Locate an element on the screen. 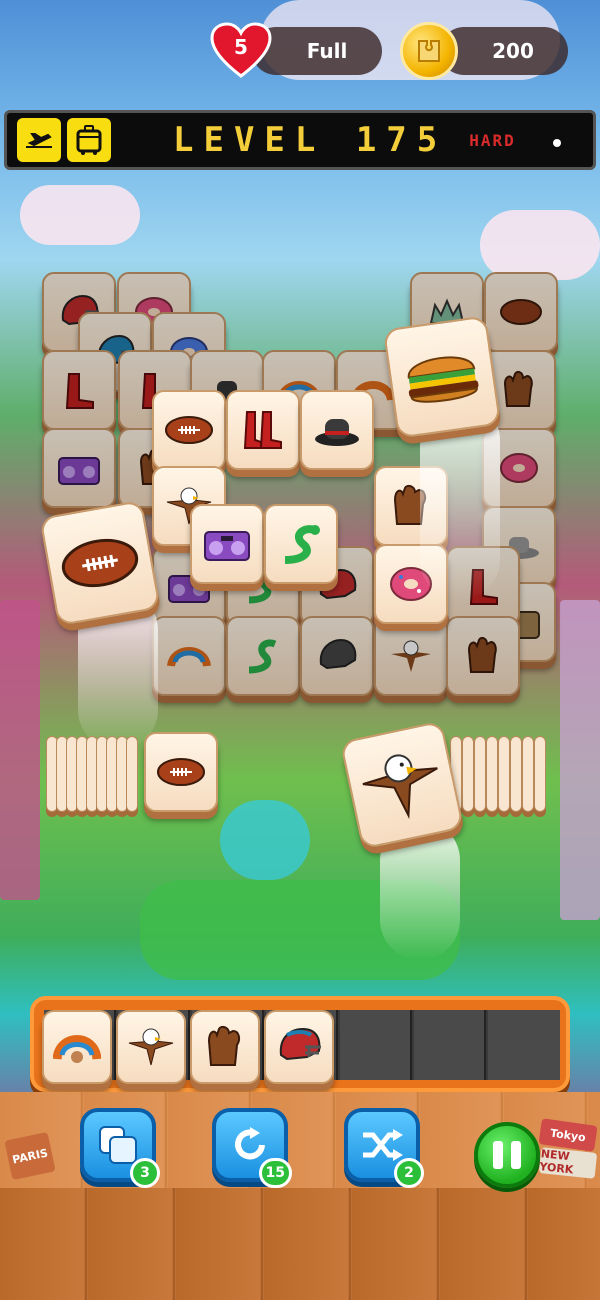 The image size is (600, 1300). tray-tile-headdress is located at coordinates (77, 1047).